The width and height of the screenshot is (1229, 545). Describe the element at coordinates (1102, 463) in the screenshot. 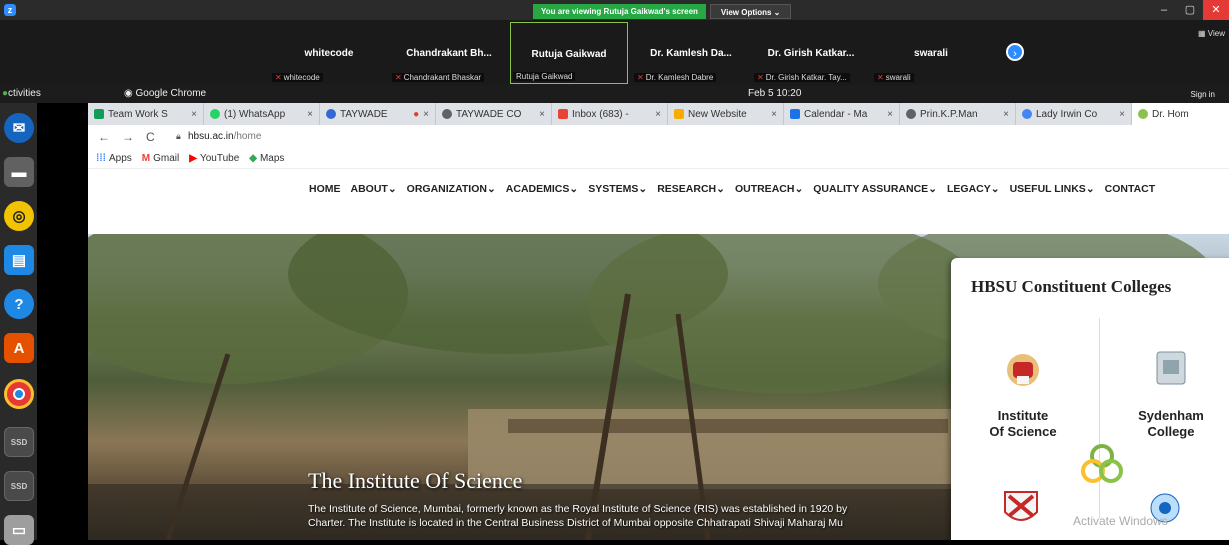

I see `hbsu-logo-icon` at that location.